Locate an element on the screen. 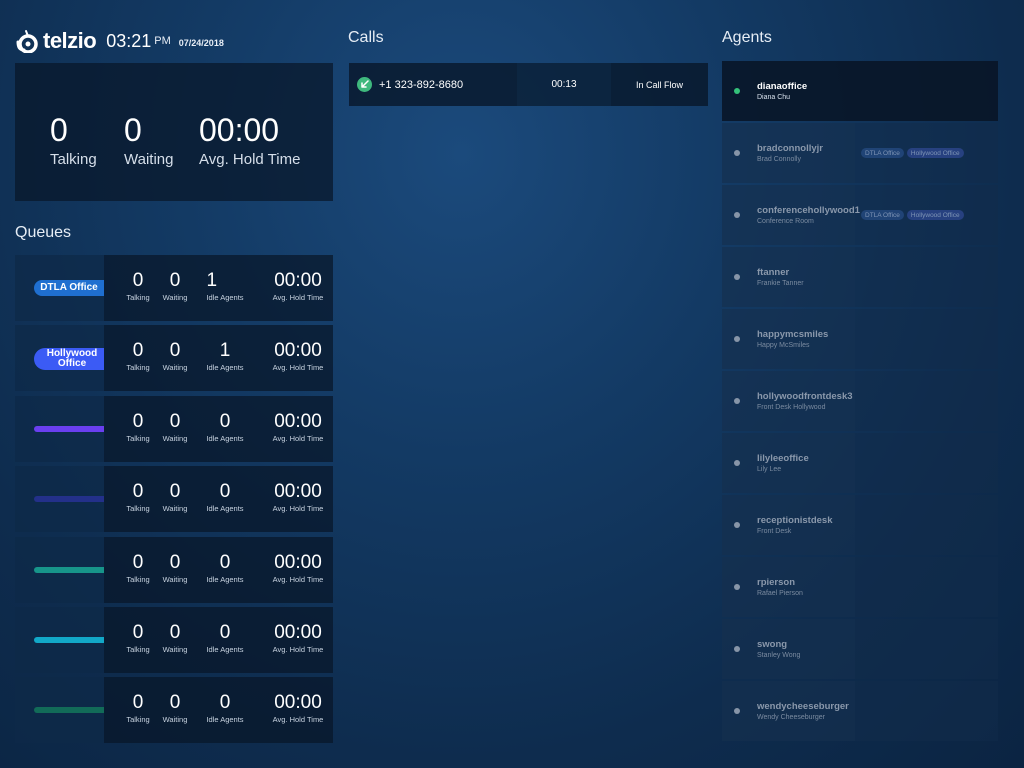  agent-card: happymcsmiles Happy McSmiles is located at coordinates (860, 339).